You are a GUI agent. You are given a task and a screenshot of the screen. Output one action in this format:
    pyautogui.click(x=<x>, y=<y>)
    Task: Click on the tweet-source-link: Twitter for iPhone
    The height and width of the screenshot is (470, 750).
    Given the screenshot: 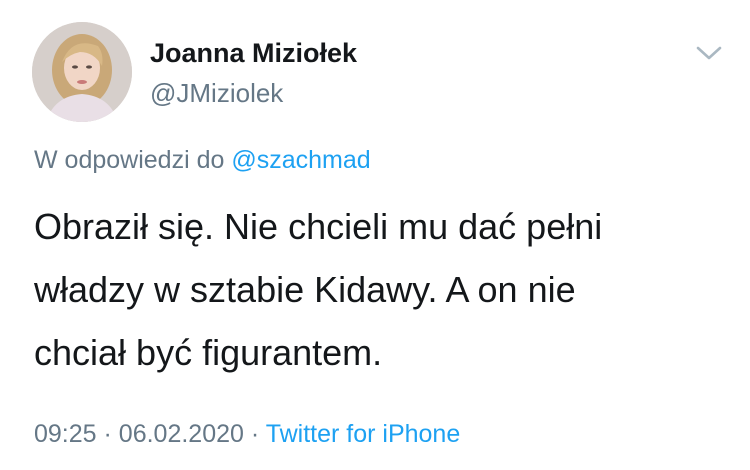 What is the action you would take?
    pyautogui.click(x=363, y=434)
    